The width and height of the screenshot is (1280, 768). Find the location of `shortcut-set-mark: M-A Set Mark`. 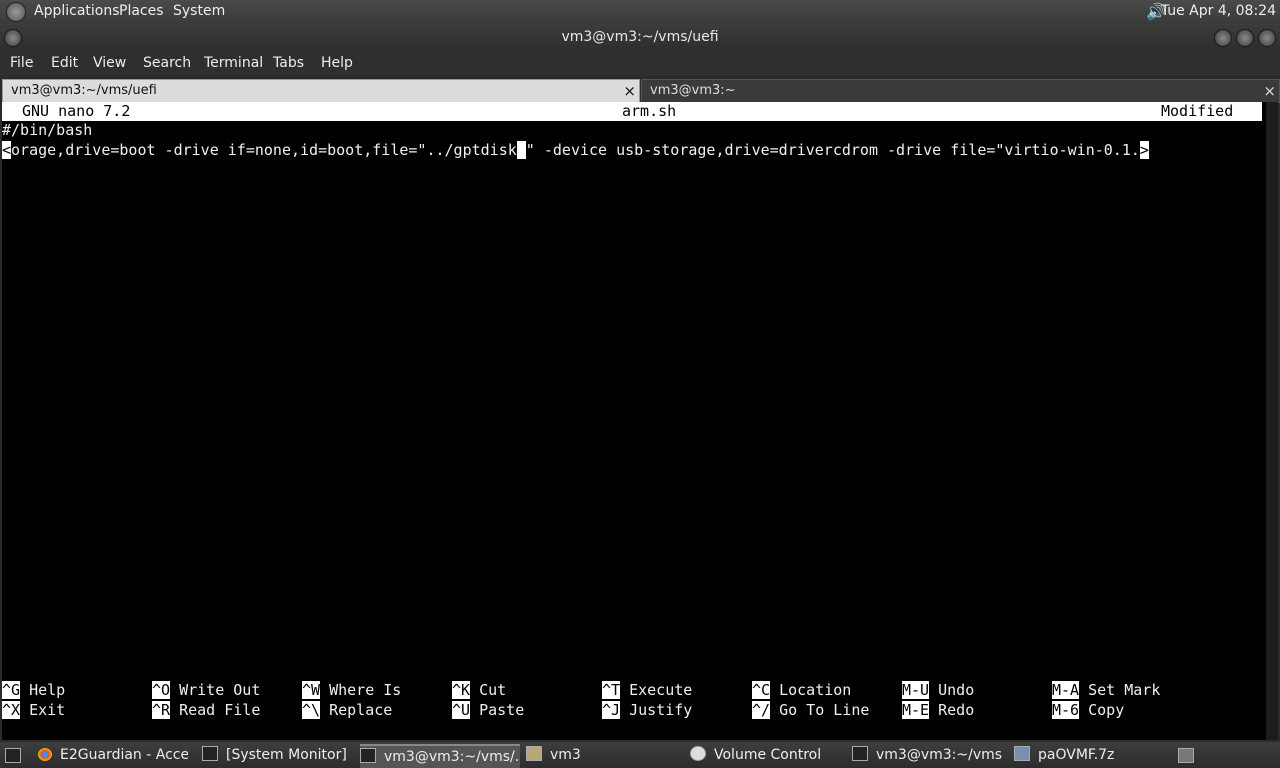

shortcut-set-mark: M-A Set Mark is located at coordinates (1106, 690).